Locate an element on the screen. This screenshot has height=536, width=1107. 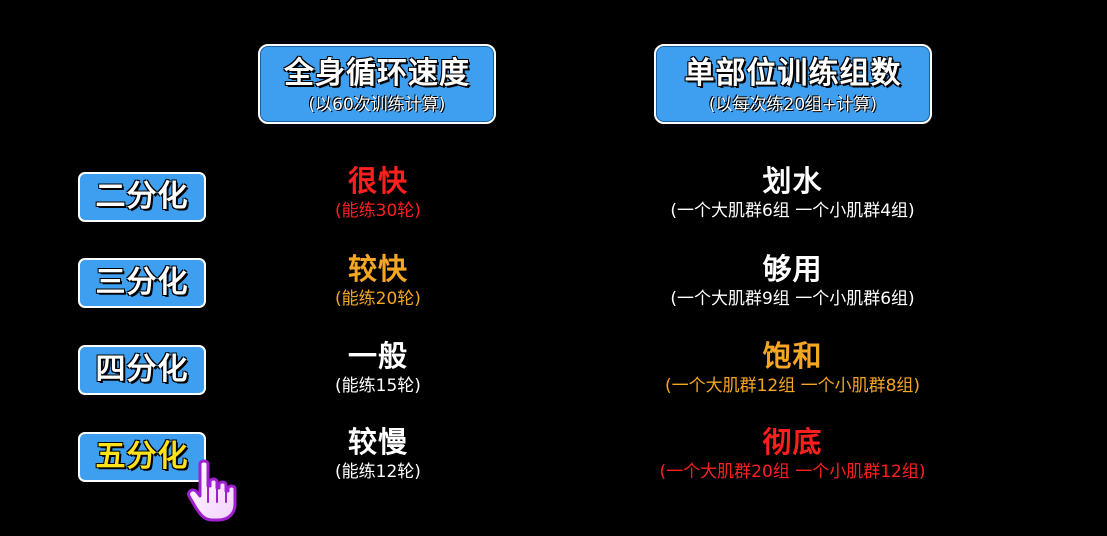
sets-note: (一个大肌群6组 一个小肌群4组) is located at coordinates (792, 211).